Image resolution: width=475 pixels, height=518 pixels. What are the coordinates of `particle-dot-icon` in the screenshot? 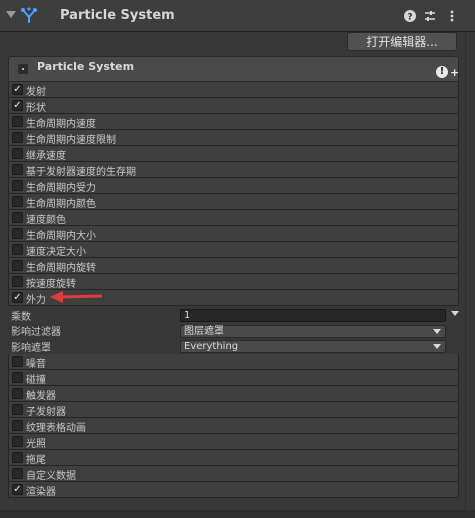 It's located at (23, 69).